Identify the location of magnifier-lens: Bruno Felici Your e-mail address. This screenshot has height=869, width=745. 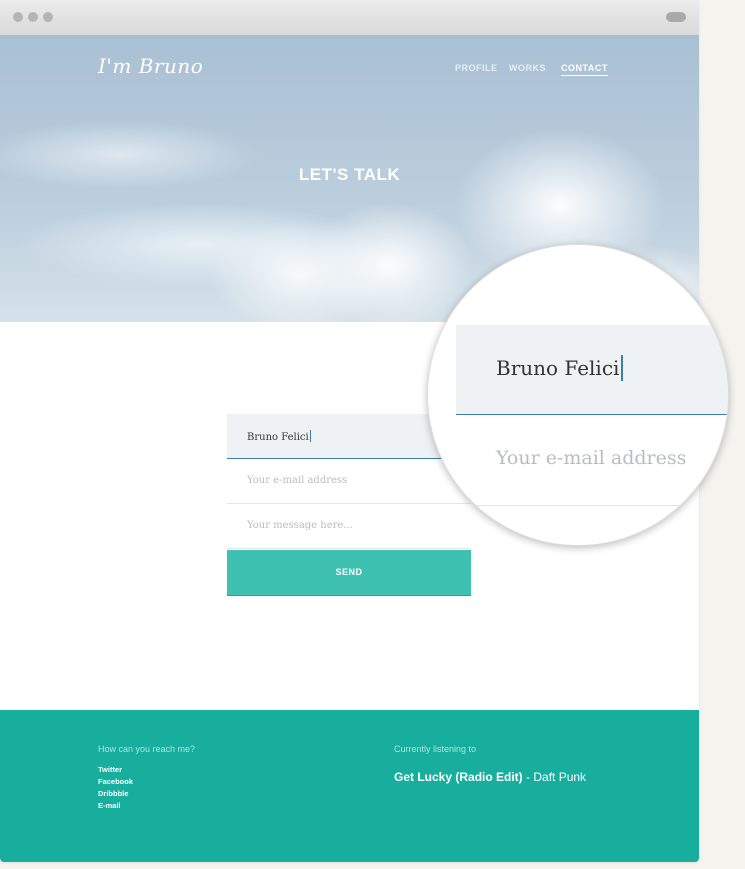
(578, 395).